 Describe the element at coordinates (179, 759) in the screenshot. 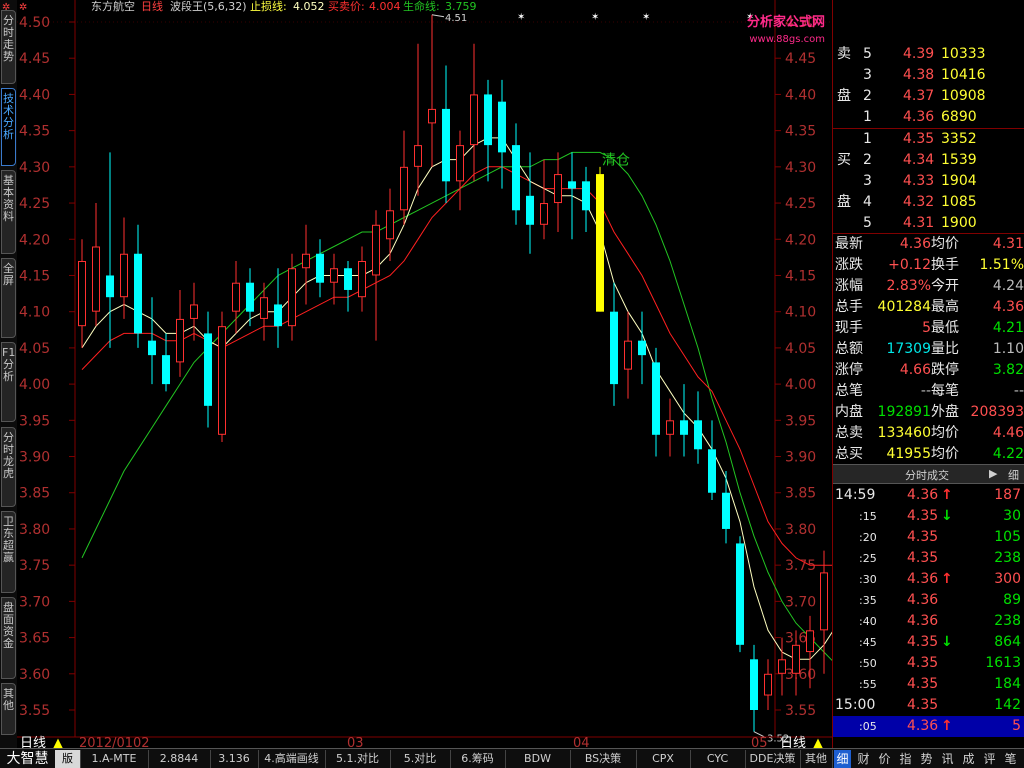

I see `bottom-tab-4: 2.8844` at that location.